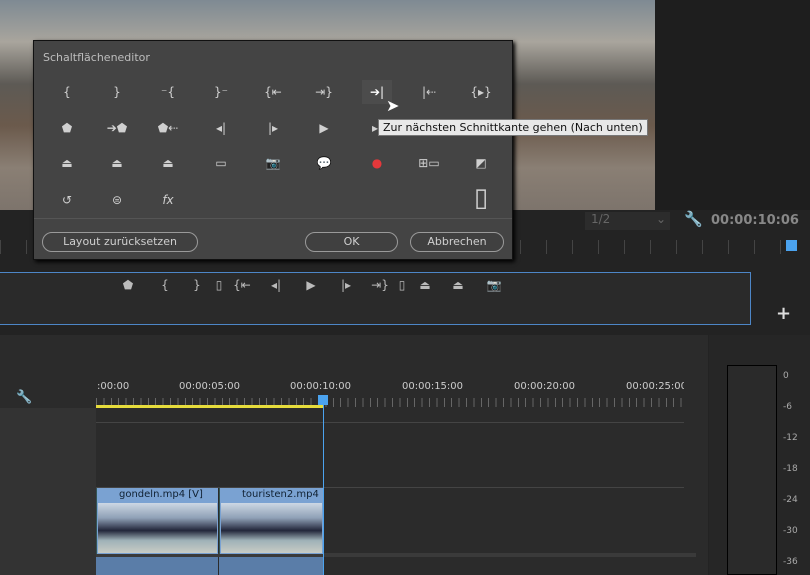  I want to click on cancel-button: Abbrechen, so click(457, 242).